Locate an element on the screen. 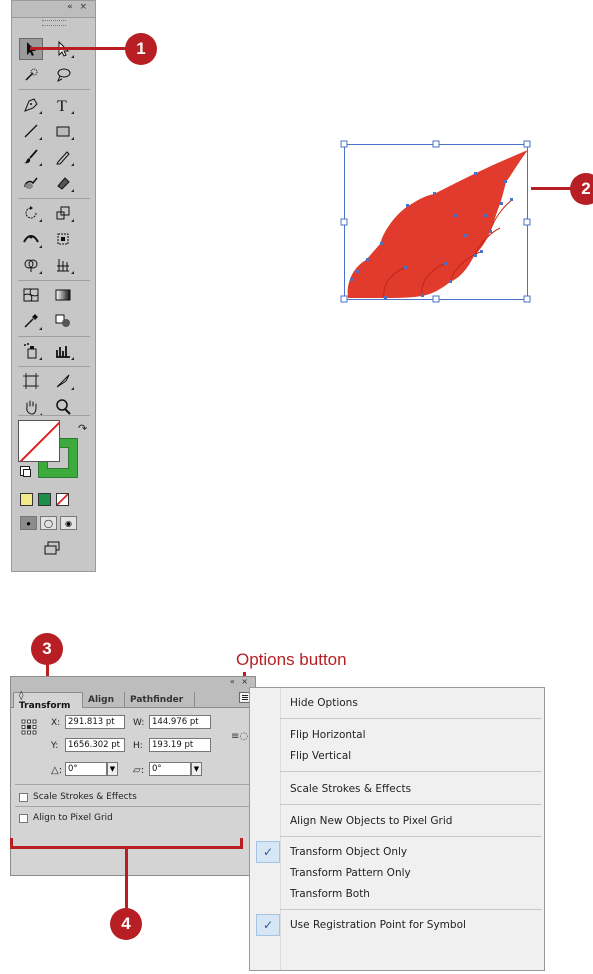 The width and height of the screenshot is (593, 974). callout-2: 2 is located at coordinates (581, 189).